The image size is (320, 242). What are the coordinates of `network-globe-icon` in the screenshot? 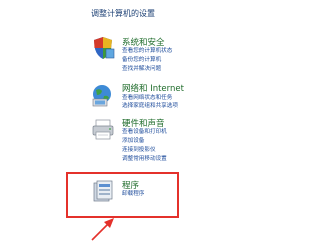 It's located at (103, 95).